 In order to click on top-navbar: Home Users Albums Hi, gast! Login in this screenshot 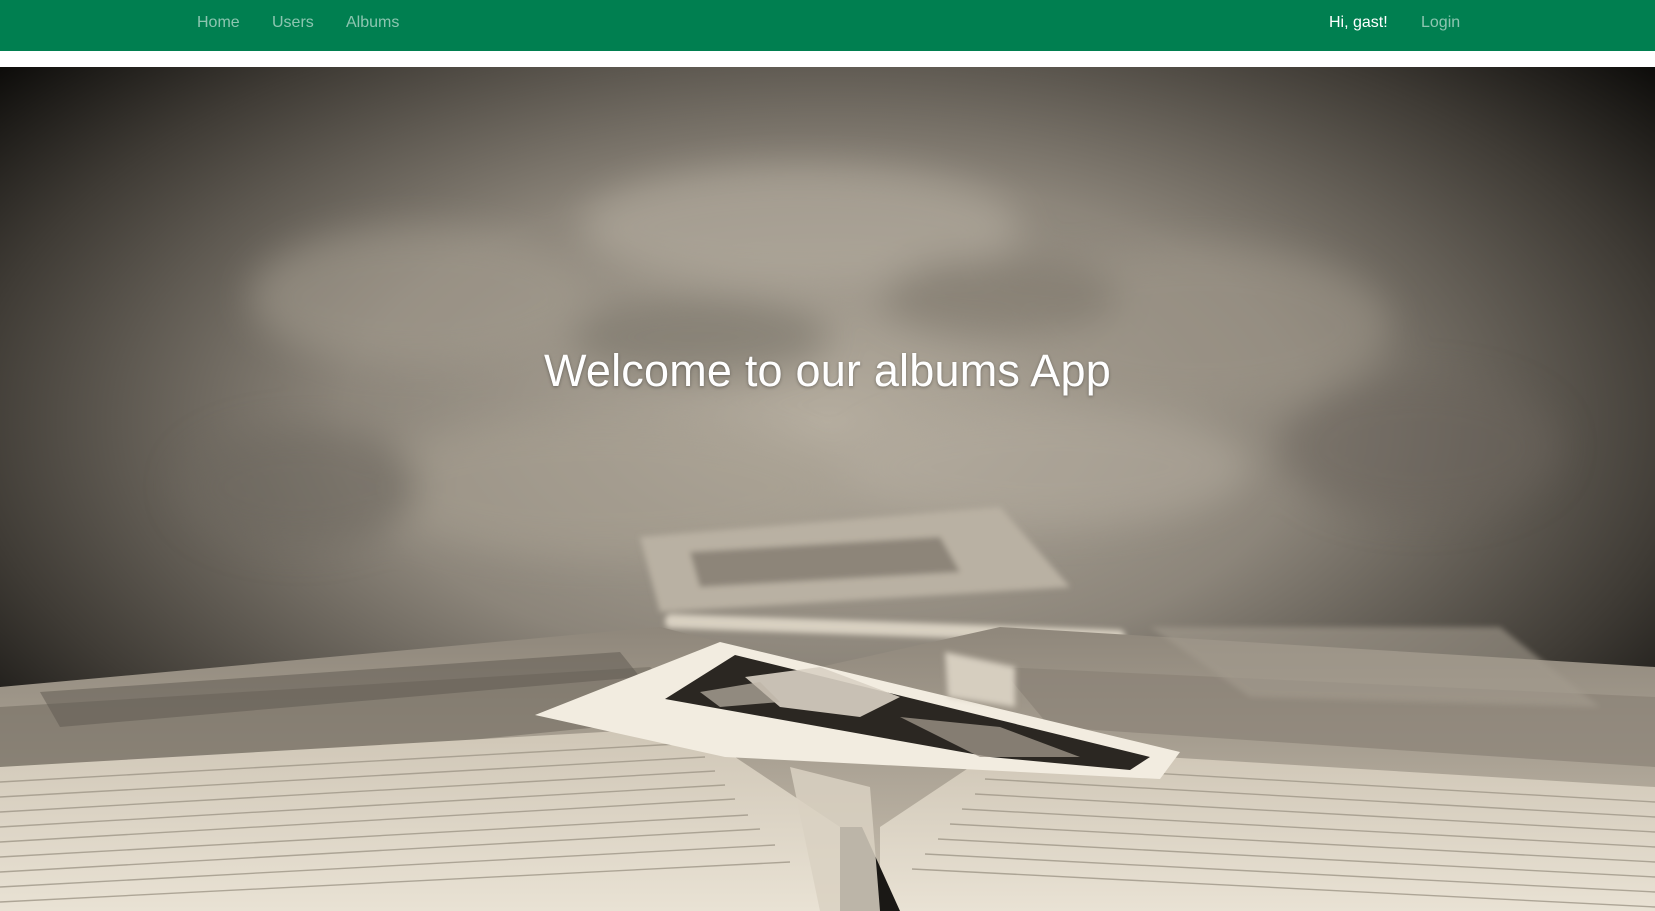, I will do `click(827, 25)`.